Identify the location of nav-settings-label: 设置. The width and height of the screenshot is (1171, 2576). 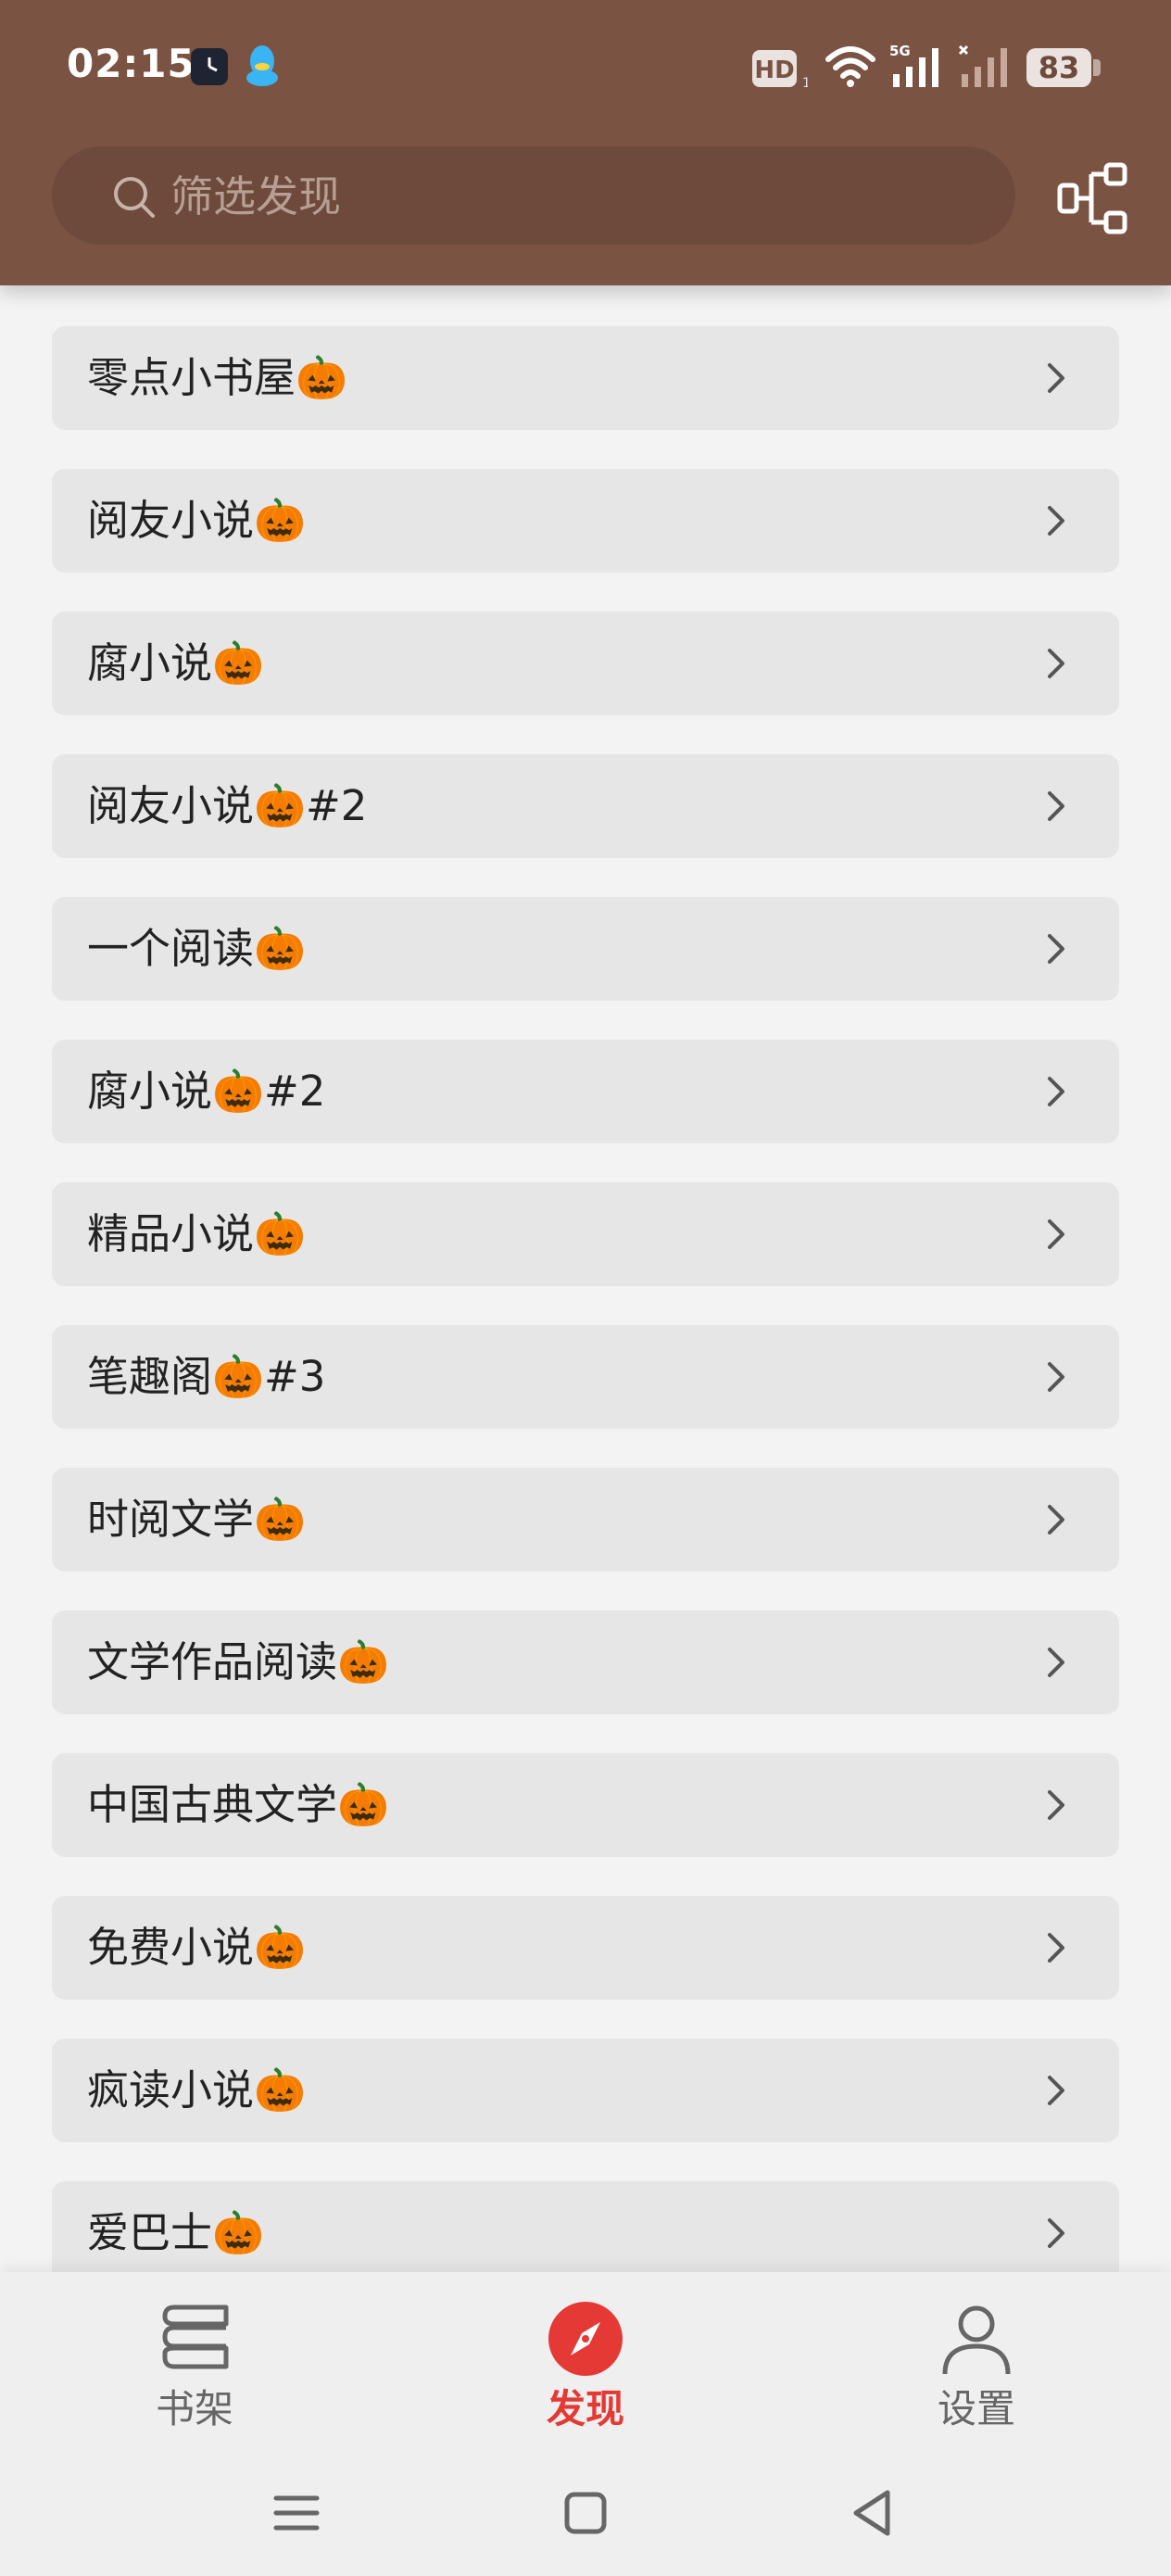
(976, 2409).